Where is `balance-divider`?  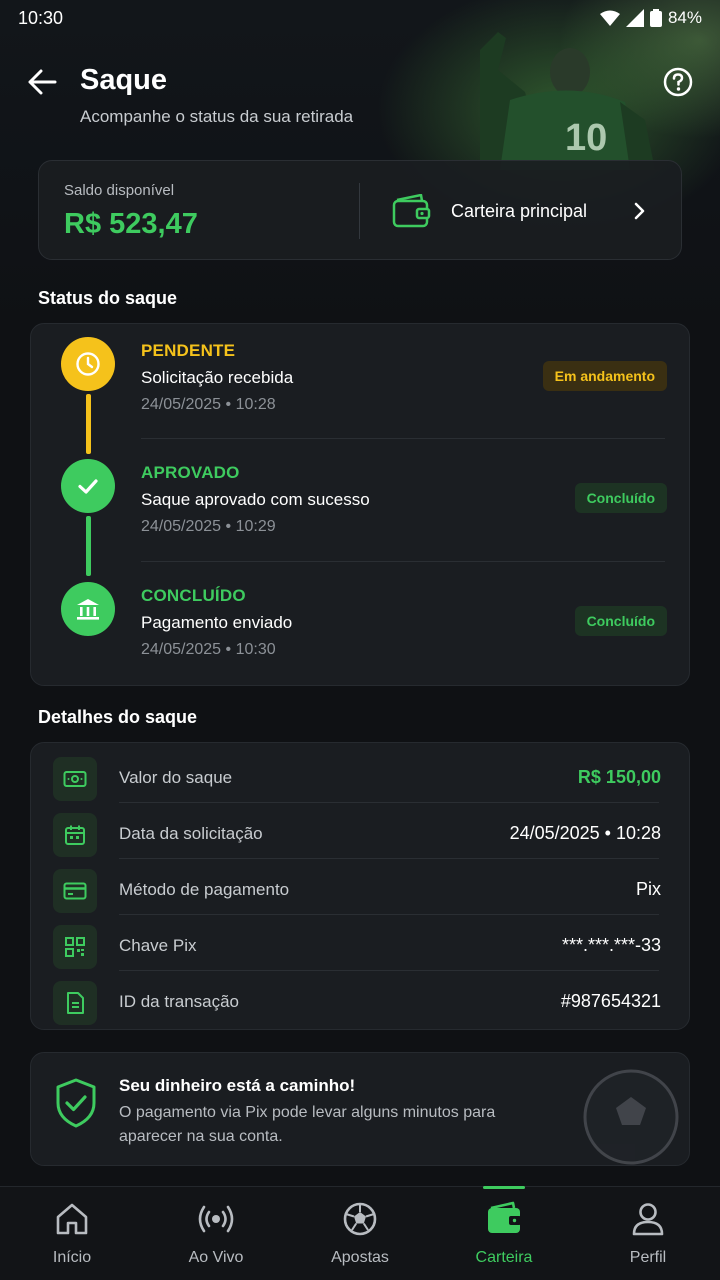 balance-divider is located at coordinates (359, 211).